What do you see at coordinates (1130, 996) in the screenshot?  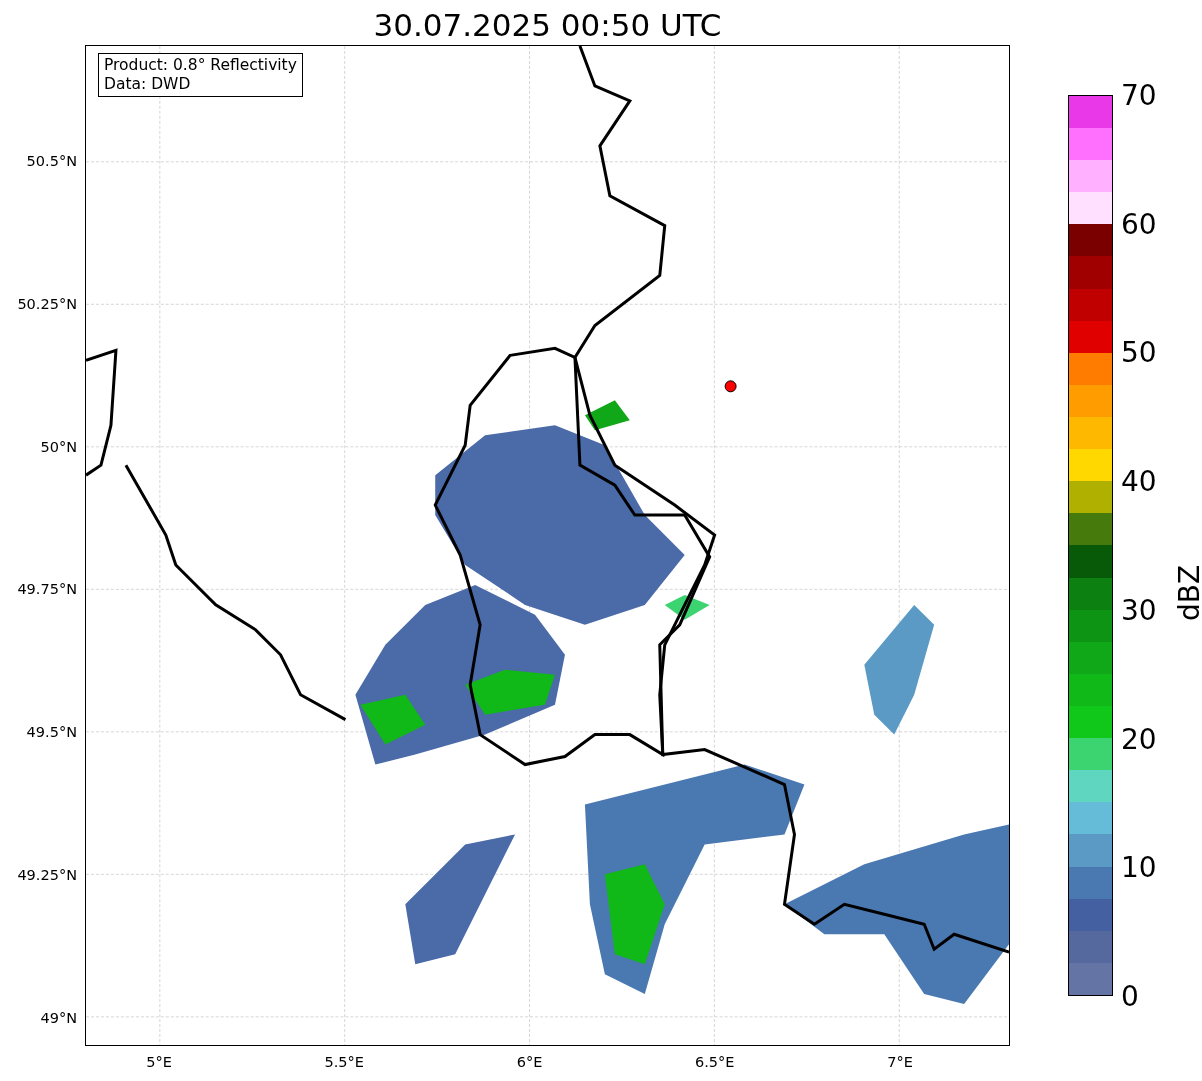 I see `colorbar-tick-label: 0` at bounding box center [1130, 996].